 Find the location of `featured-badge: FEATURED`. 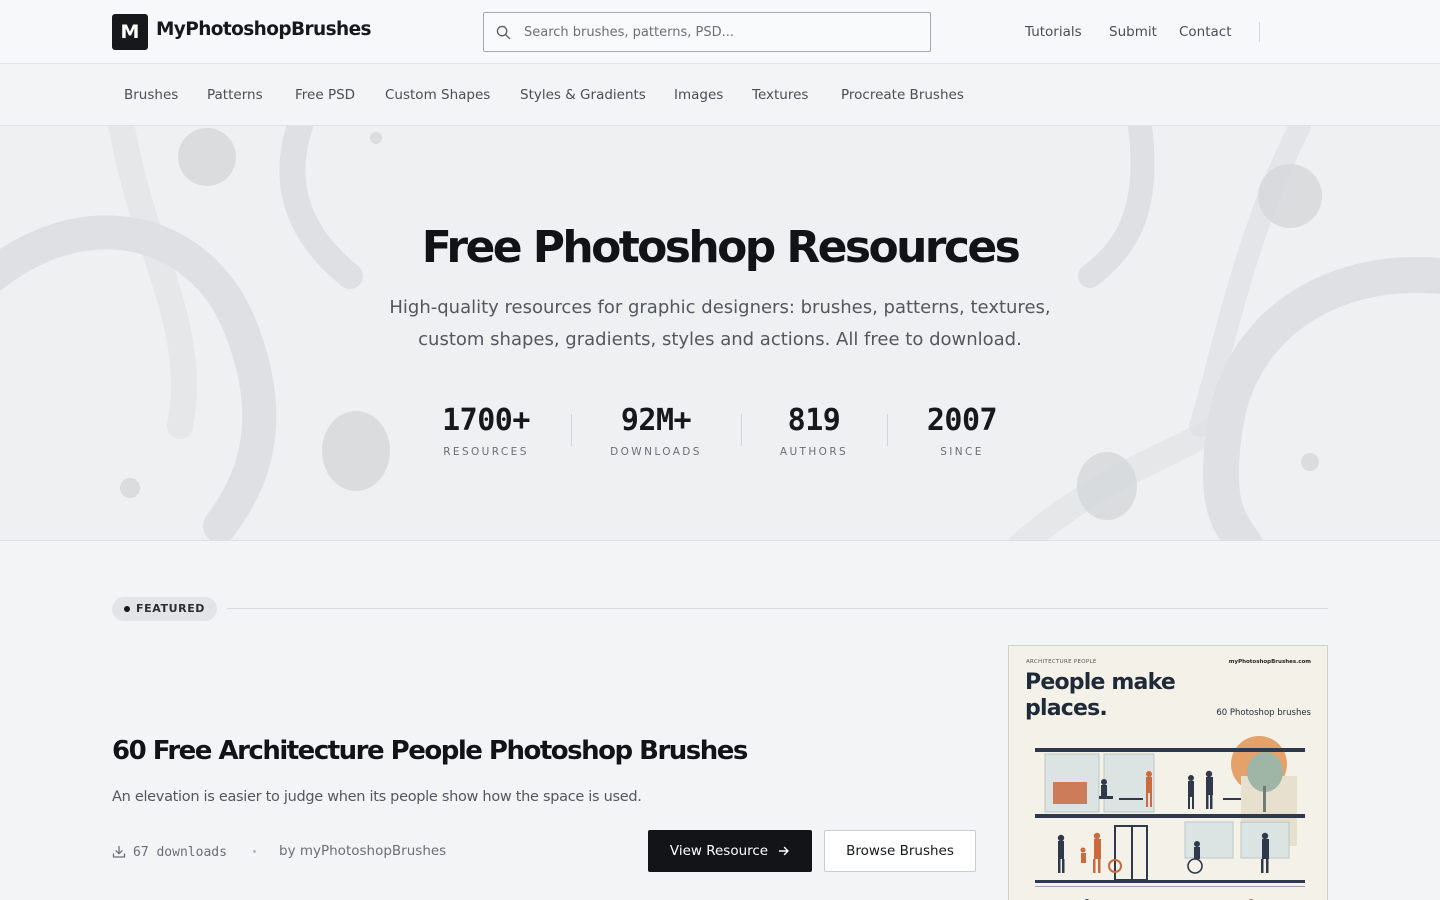

featured-badge: FEATURED is located at coordinates (165, 609).